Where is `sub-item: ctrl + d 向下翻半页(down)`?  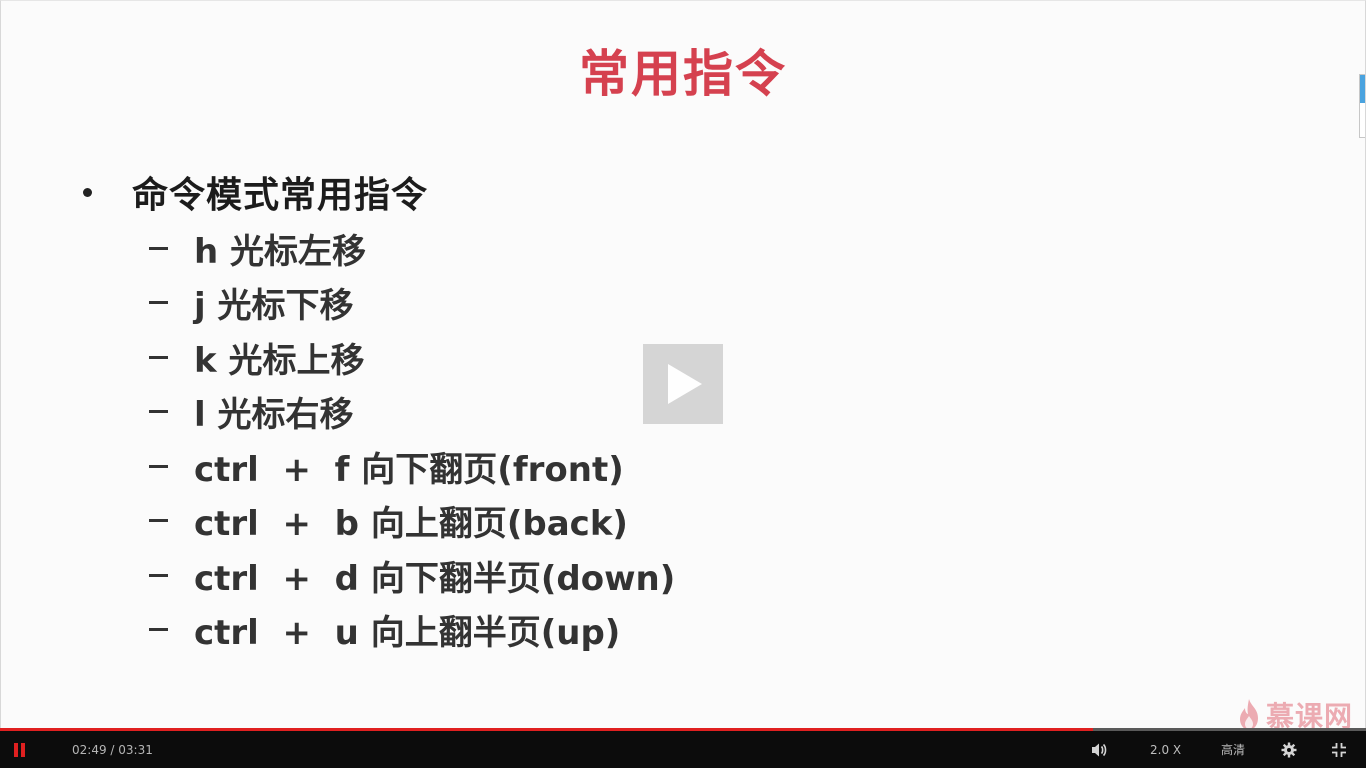 sub-item: ctrl + d 向下翻半页(down) is located at coordinates (412, 575).